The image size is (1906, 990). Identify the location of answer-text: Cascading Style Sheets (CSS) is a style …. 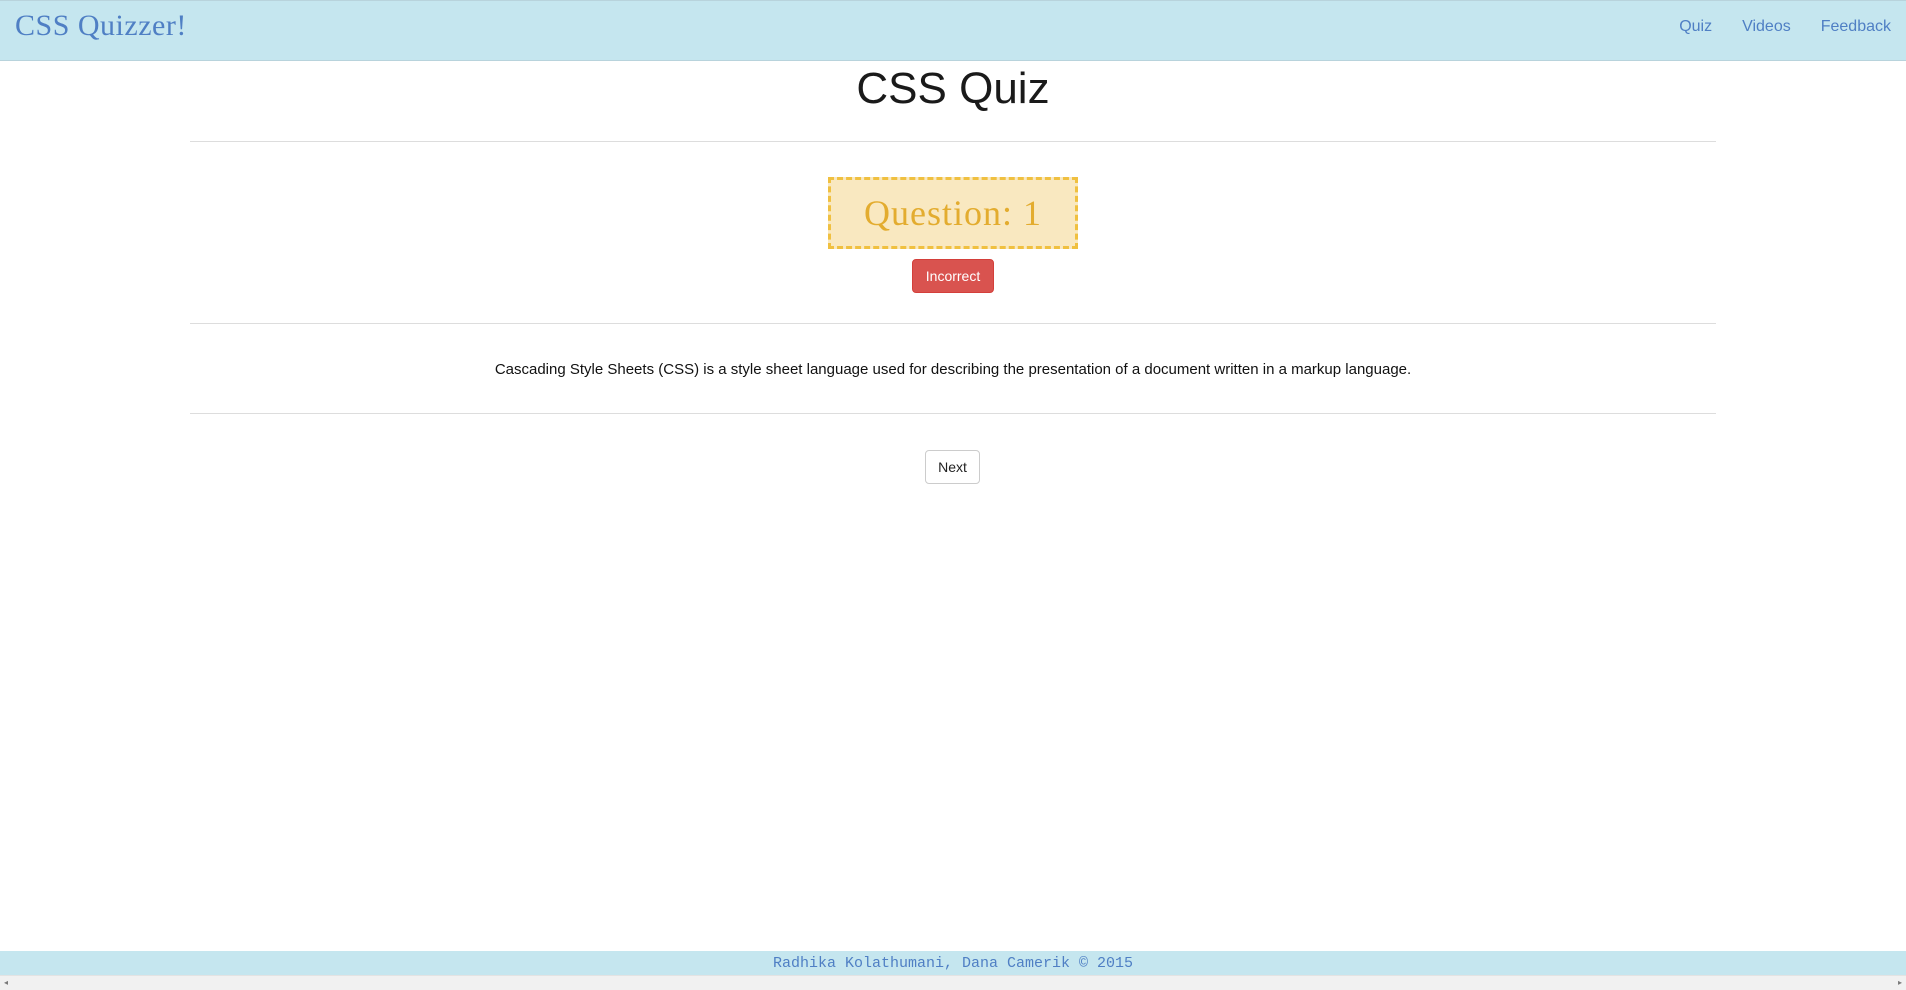
(953, 369).